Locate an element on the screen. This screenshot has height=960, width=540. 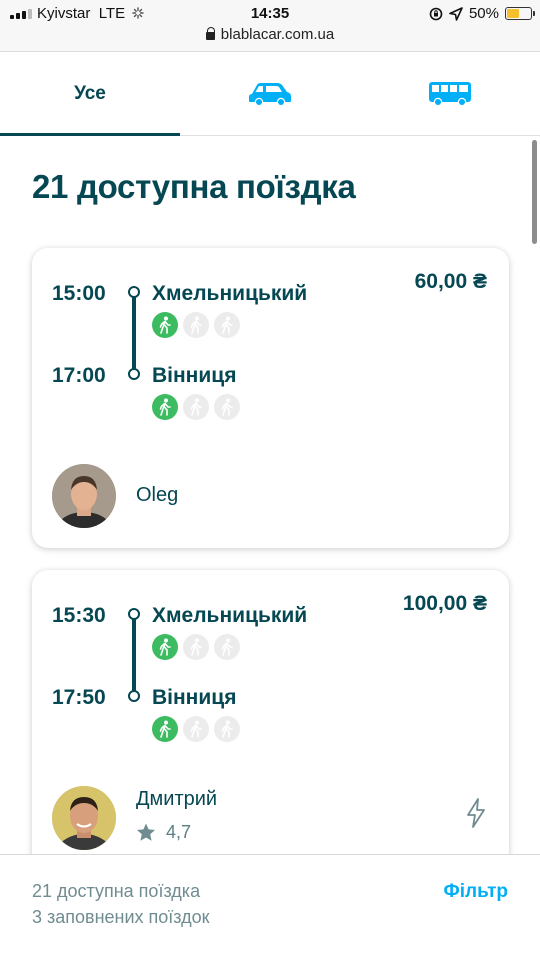
address-bar: blablacar.com.ua is located at coordinates (270, 34).